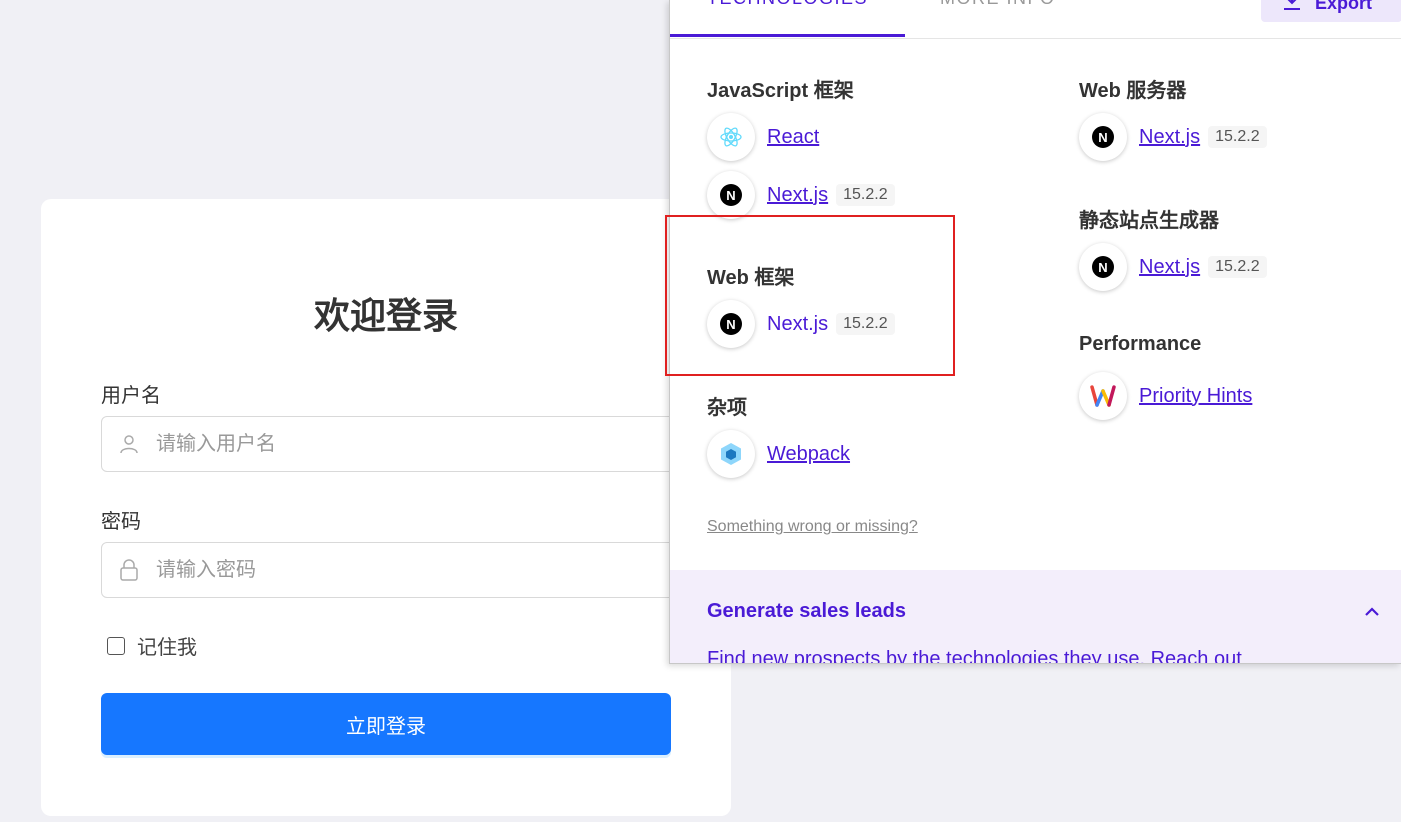 The image size is (1401, 822). What do you see at coordinates (131, 396) in the screenshot?
I see `username-label: 用户名` at bounding box center [131, 396].